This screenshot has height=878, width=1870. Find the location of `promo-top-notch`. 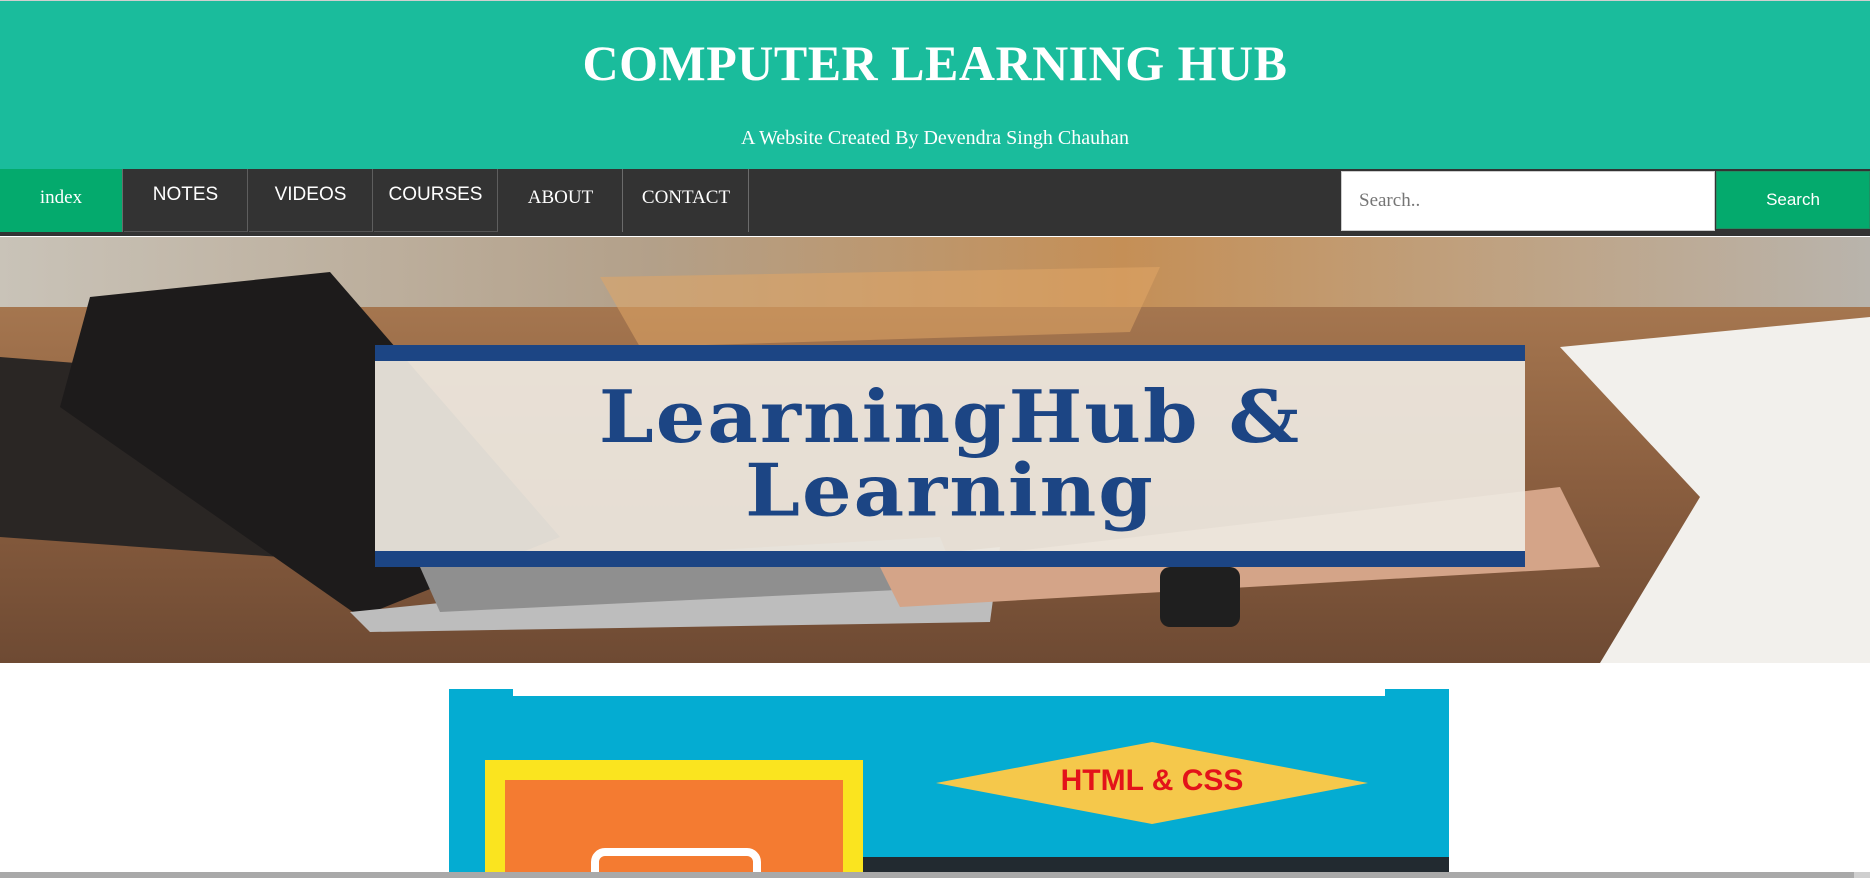

promo-top-notch is located at coordinates (949, 692).